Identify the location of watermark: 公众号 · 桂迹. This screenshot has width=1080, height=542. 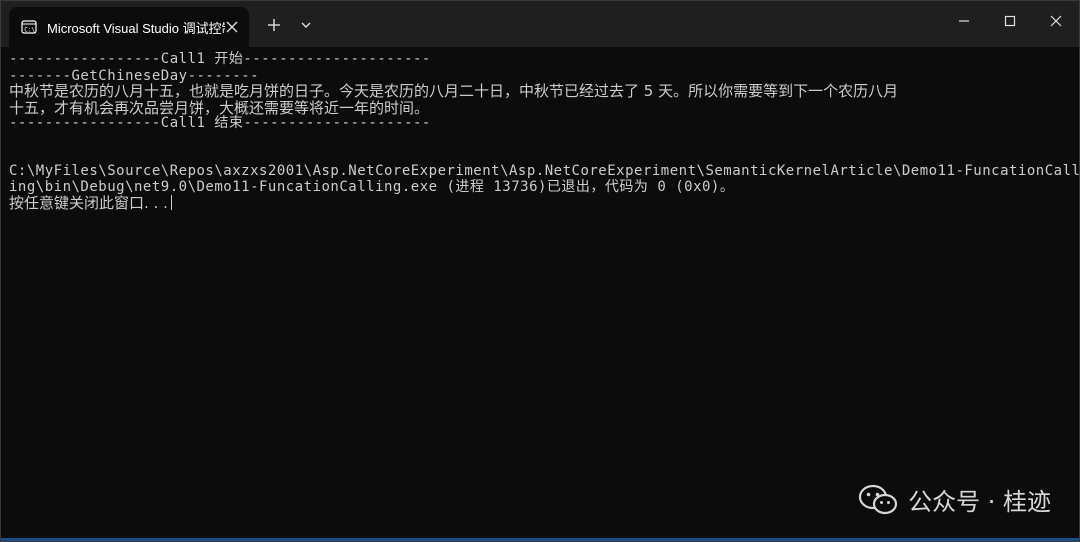
(954, 499).